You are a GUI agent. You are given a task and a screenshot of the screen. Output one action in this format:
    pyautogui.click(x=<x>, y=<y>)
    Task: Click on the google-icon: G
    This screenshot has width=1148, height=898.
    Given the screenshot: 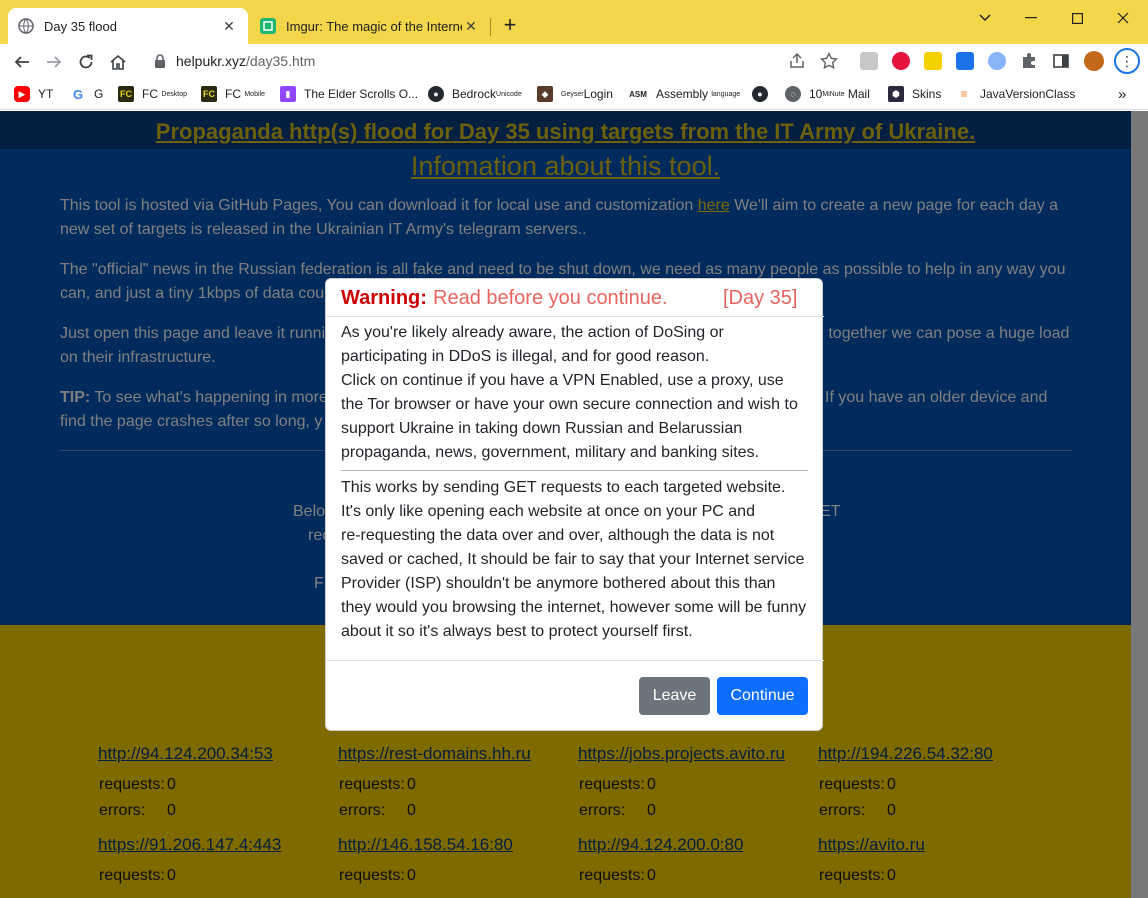 What is the action you would take?
    pyautogui.click(x=78, y=94)
    